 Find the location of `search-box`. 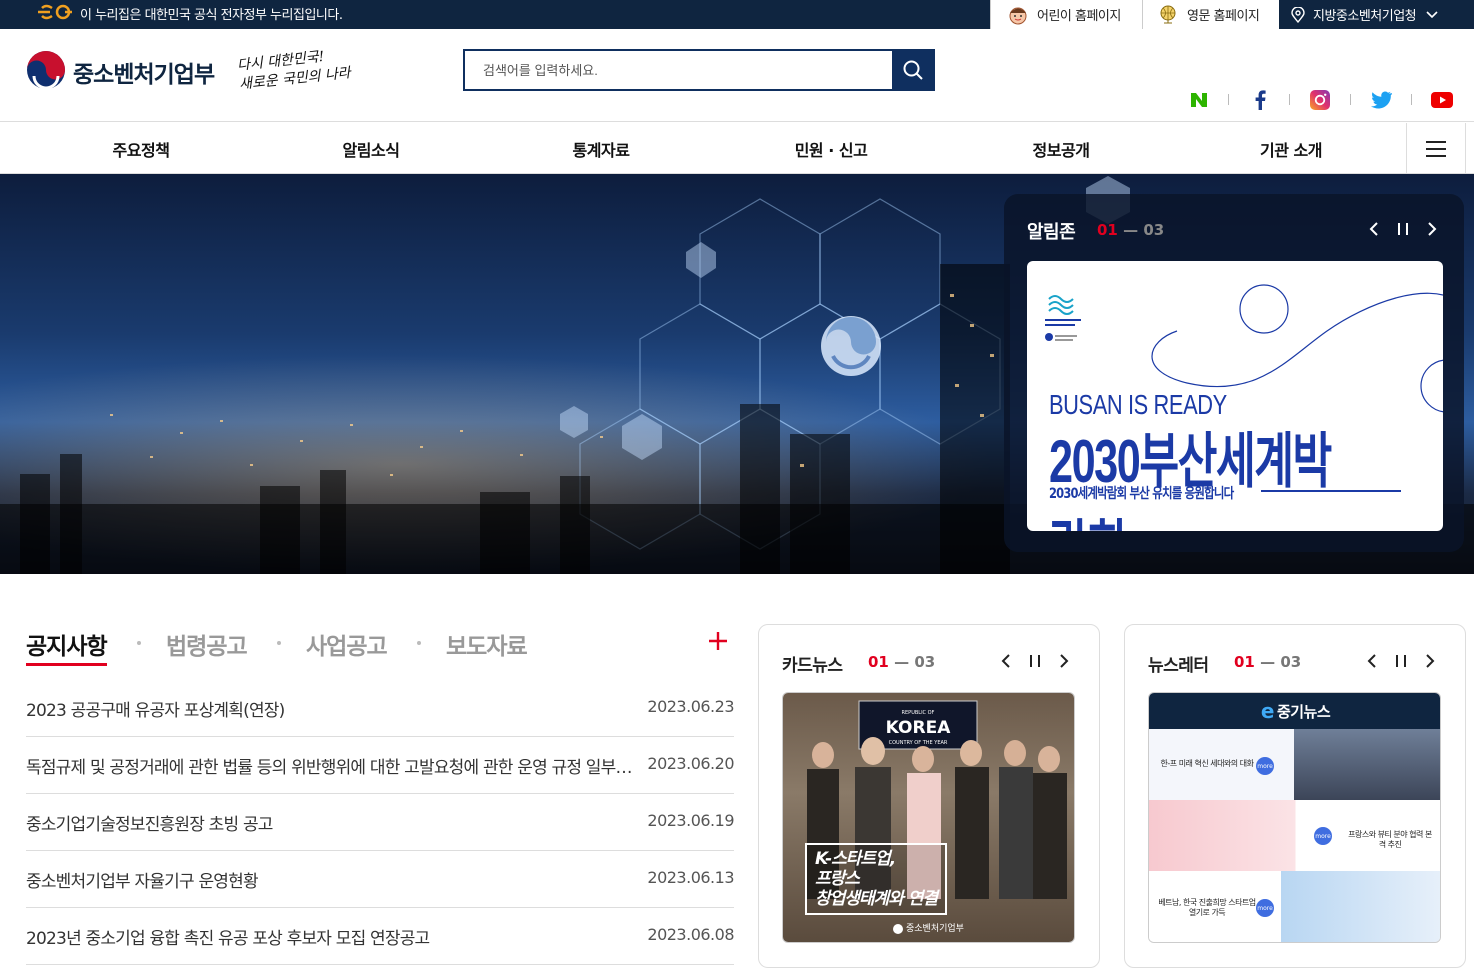

search-box is located at coordinates (699, 70).